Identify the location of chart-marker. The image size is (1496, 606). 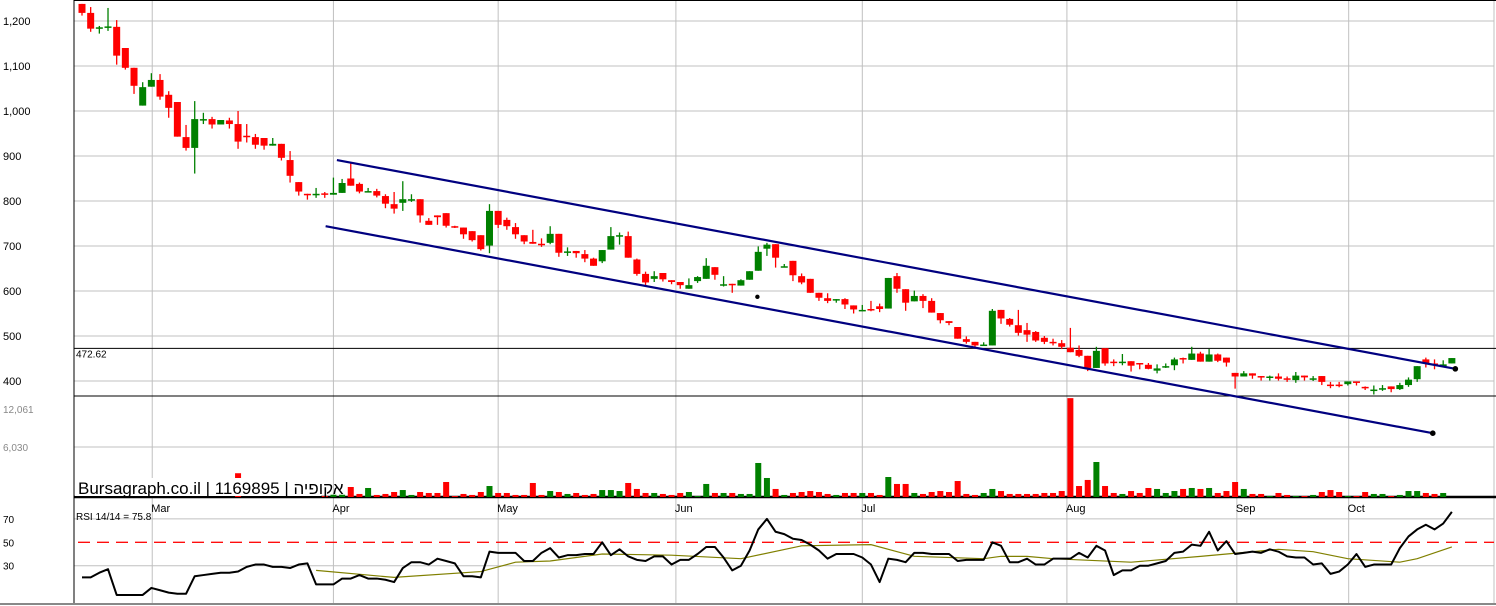
(757, 297).